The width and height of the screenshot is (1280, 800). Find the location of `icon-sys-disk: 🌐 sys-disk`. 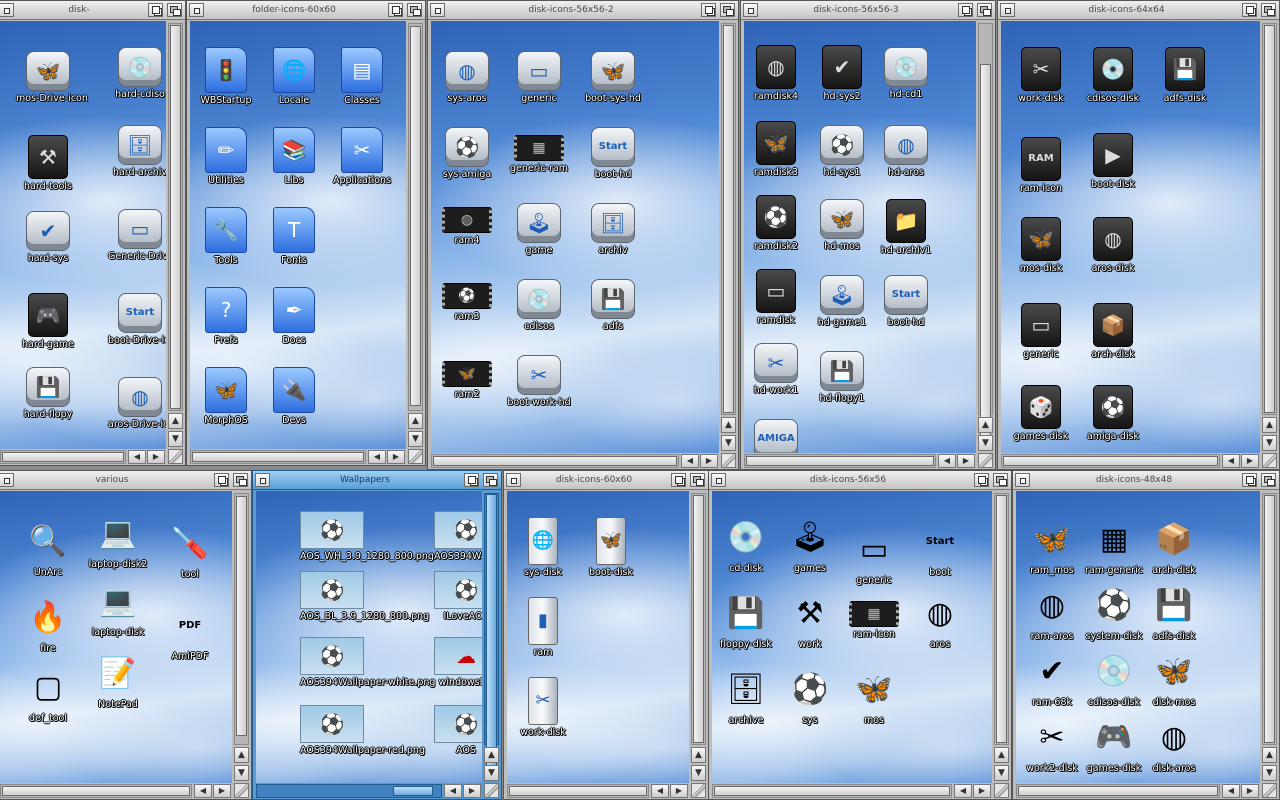

icon-sys-disk: 🌐 sys-disk is located at coordinates (543, 547).